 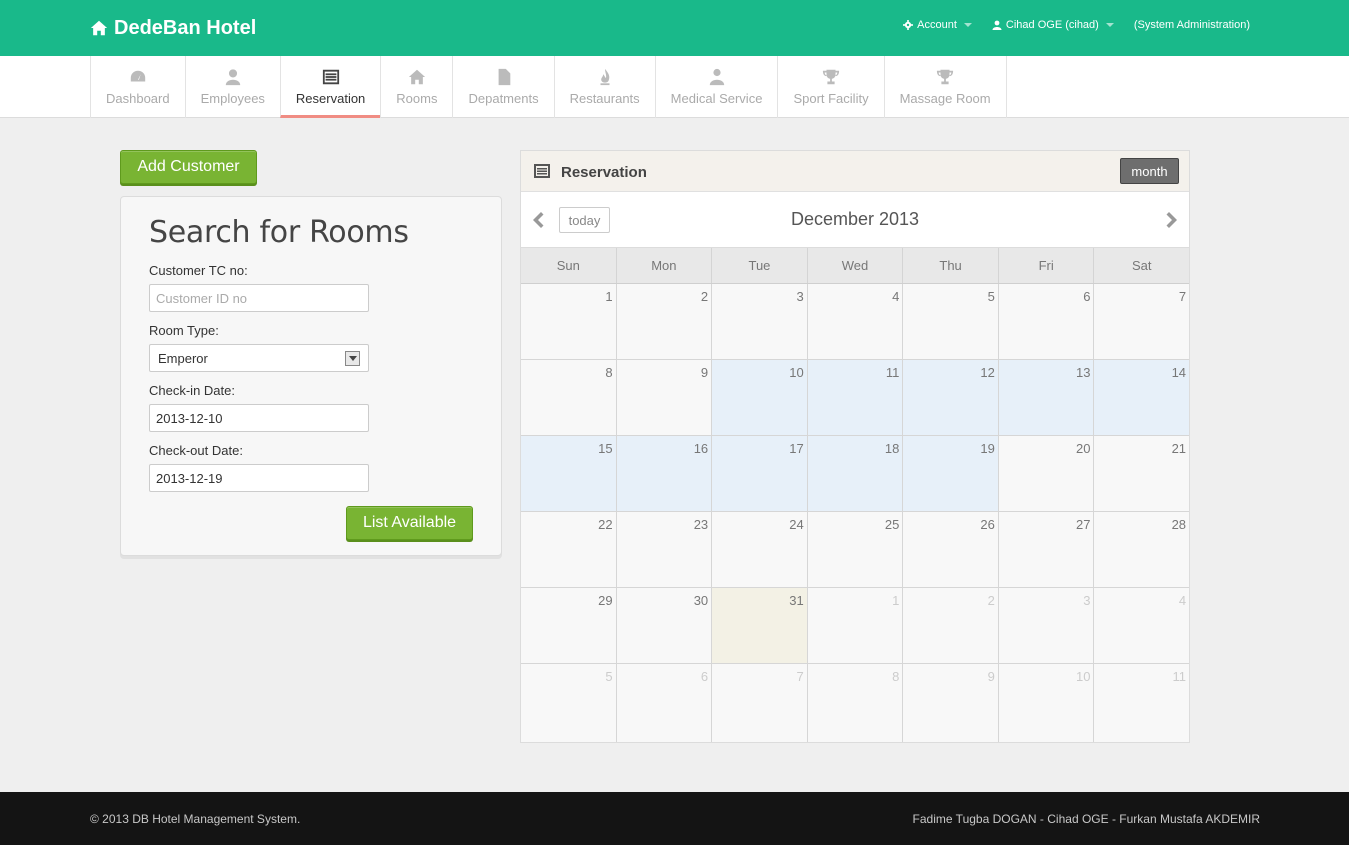 I want to click on list-available-button: List Available, so click(x=409, y=523).